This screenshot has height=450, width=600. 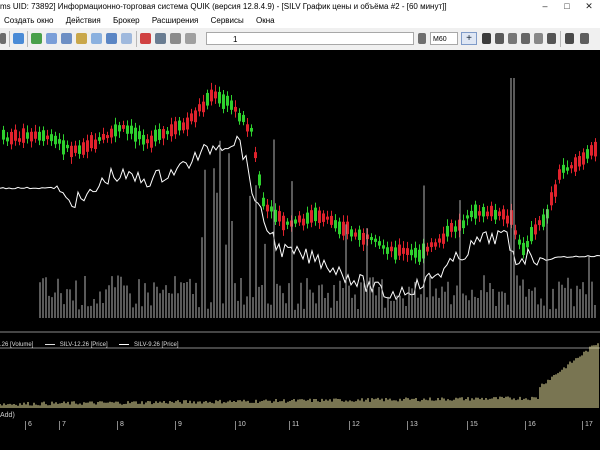 I want to click on menu-services: Сервисы, so click(x=227, y=20).